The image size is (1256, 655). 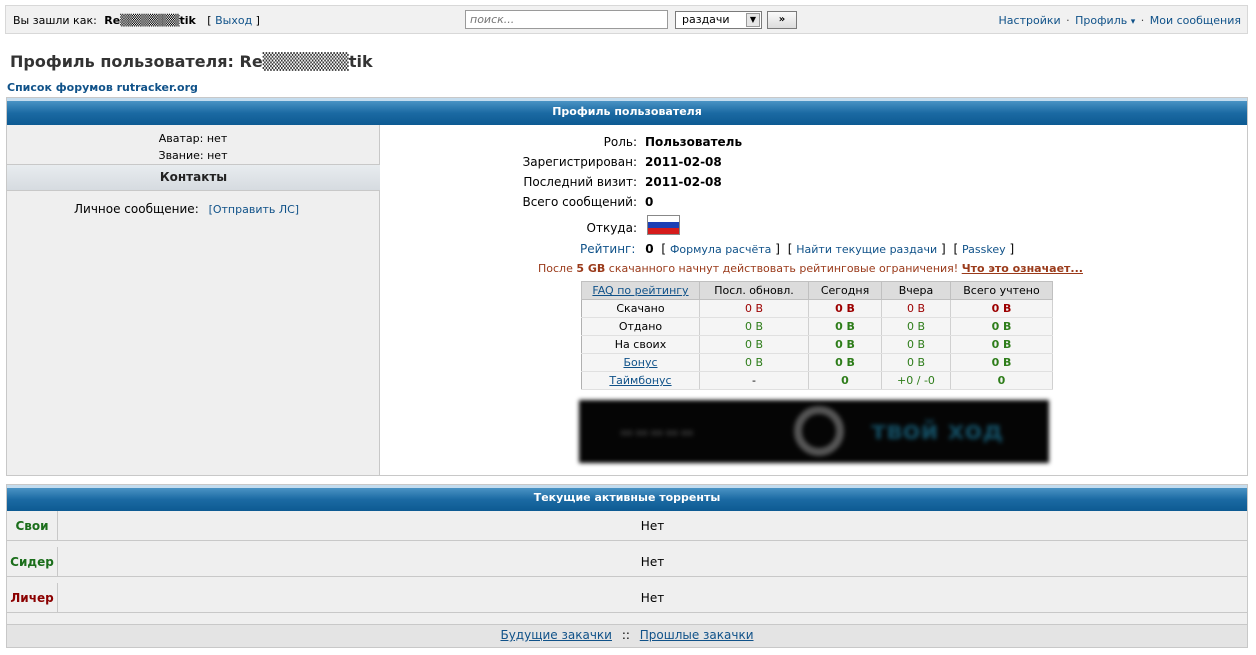 I want to click on registered-value: 2011-02-08, so click(x=683, y=162).